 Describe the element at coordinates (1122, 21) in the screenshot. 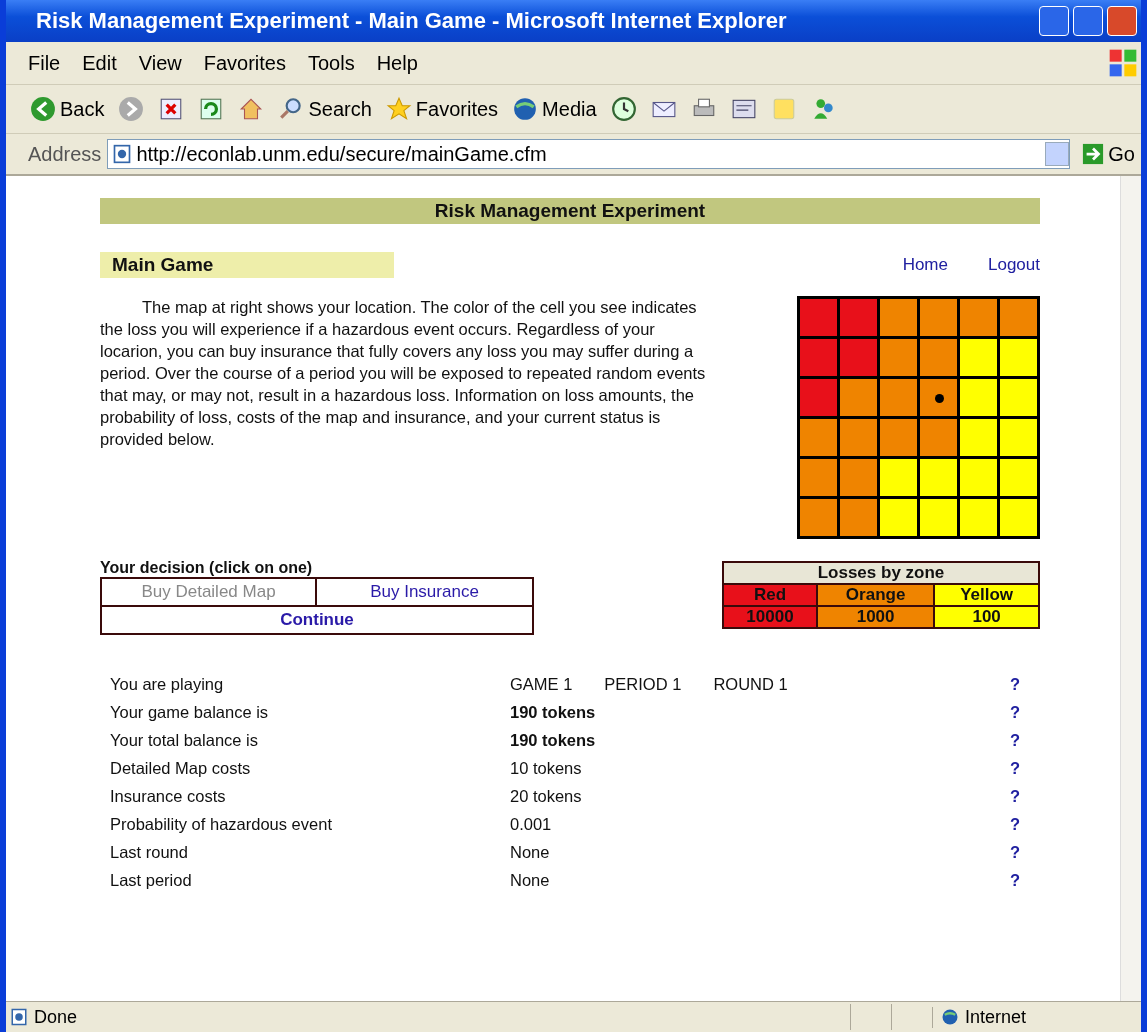

I see `close-button` at that location.